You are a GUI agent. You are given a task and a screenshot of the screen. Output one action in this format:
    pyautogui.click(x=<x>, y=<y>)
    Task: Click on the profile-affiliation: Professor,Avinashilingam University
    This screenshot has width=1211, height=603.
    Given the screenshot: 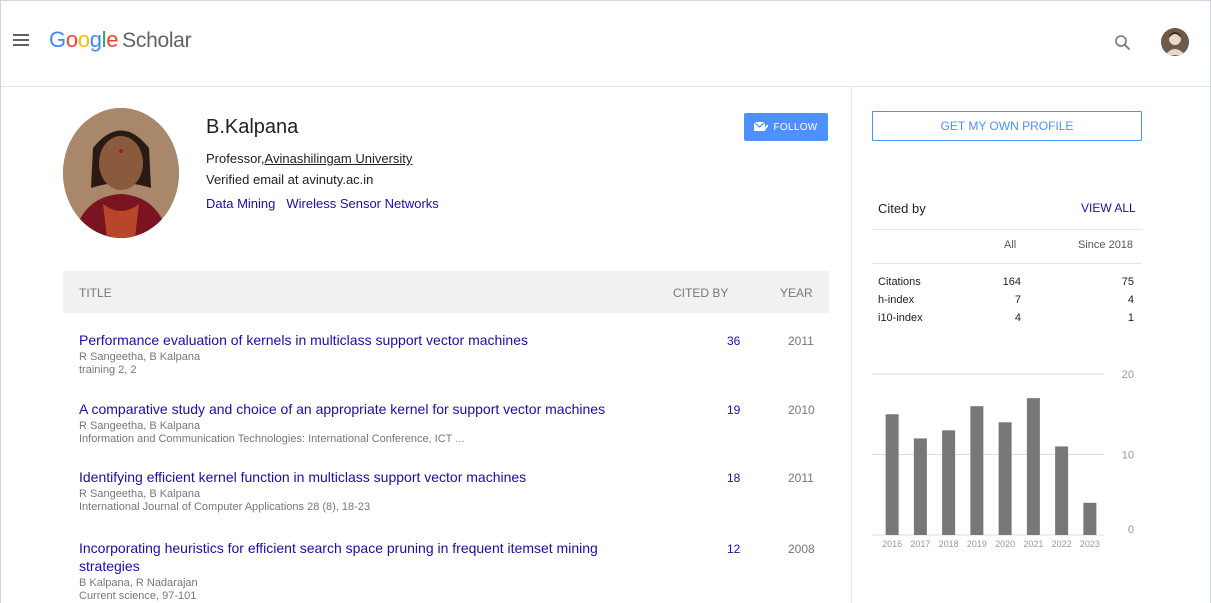 What is the action you would take?
    pyautogui.click(x=309, y=158)
    